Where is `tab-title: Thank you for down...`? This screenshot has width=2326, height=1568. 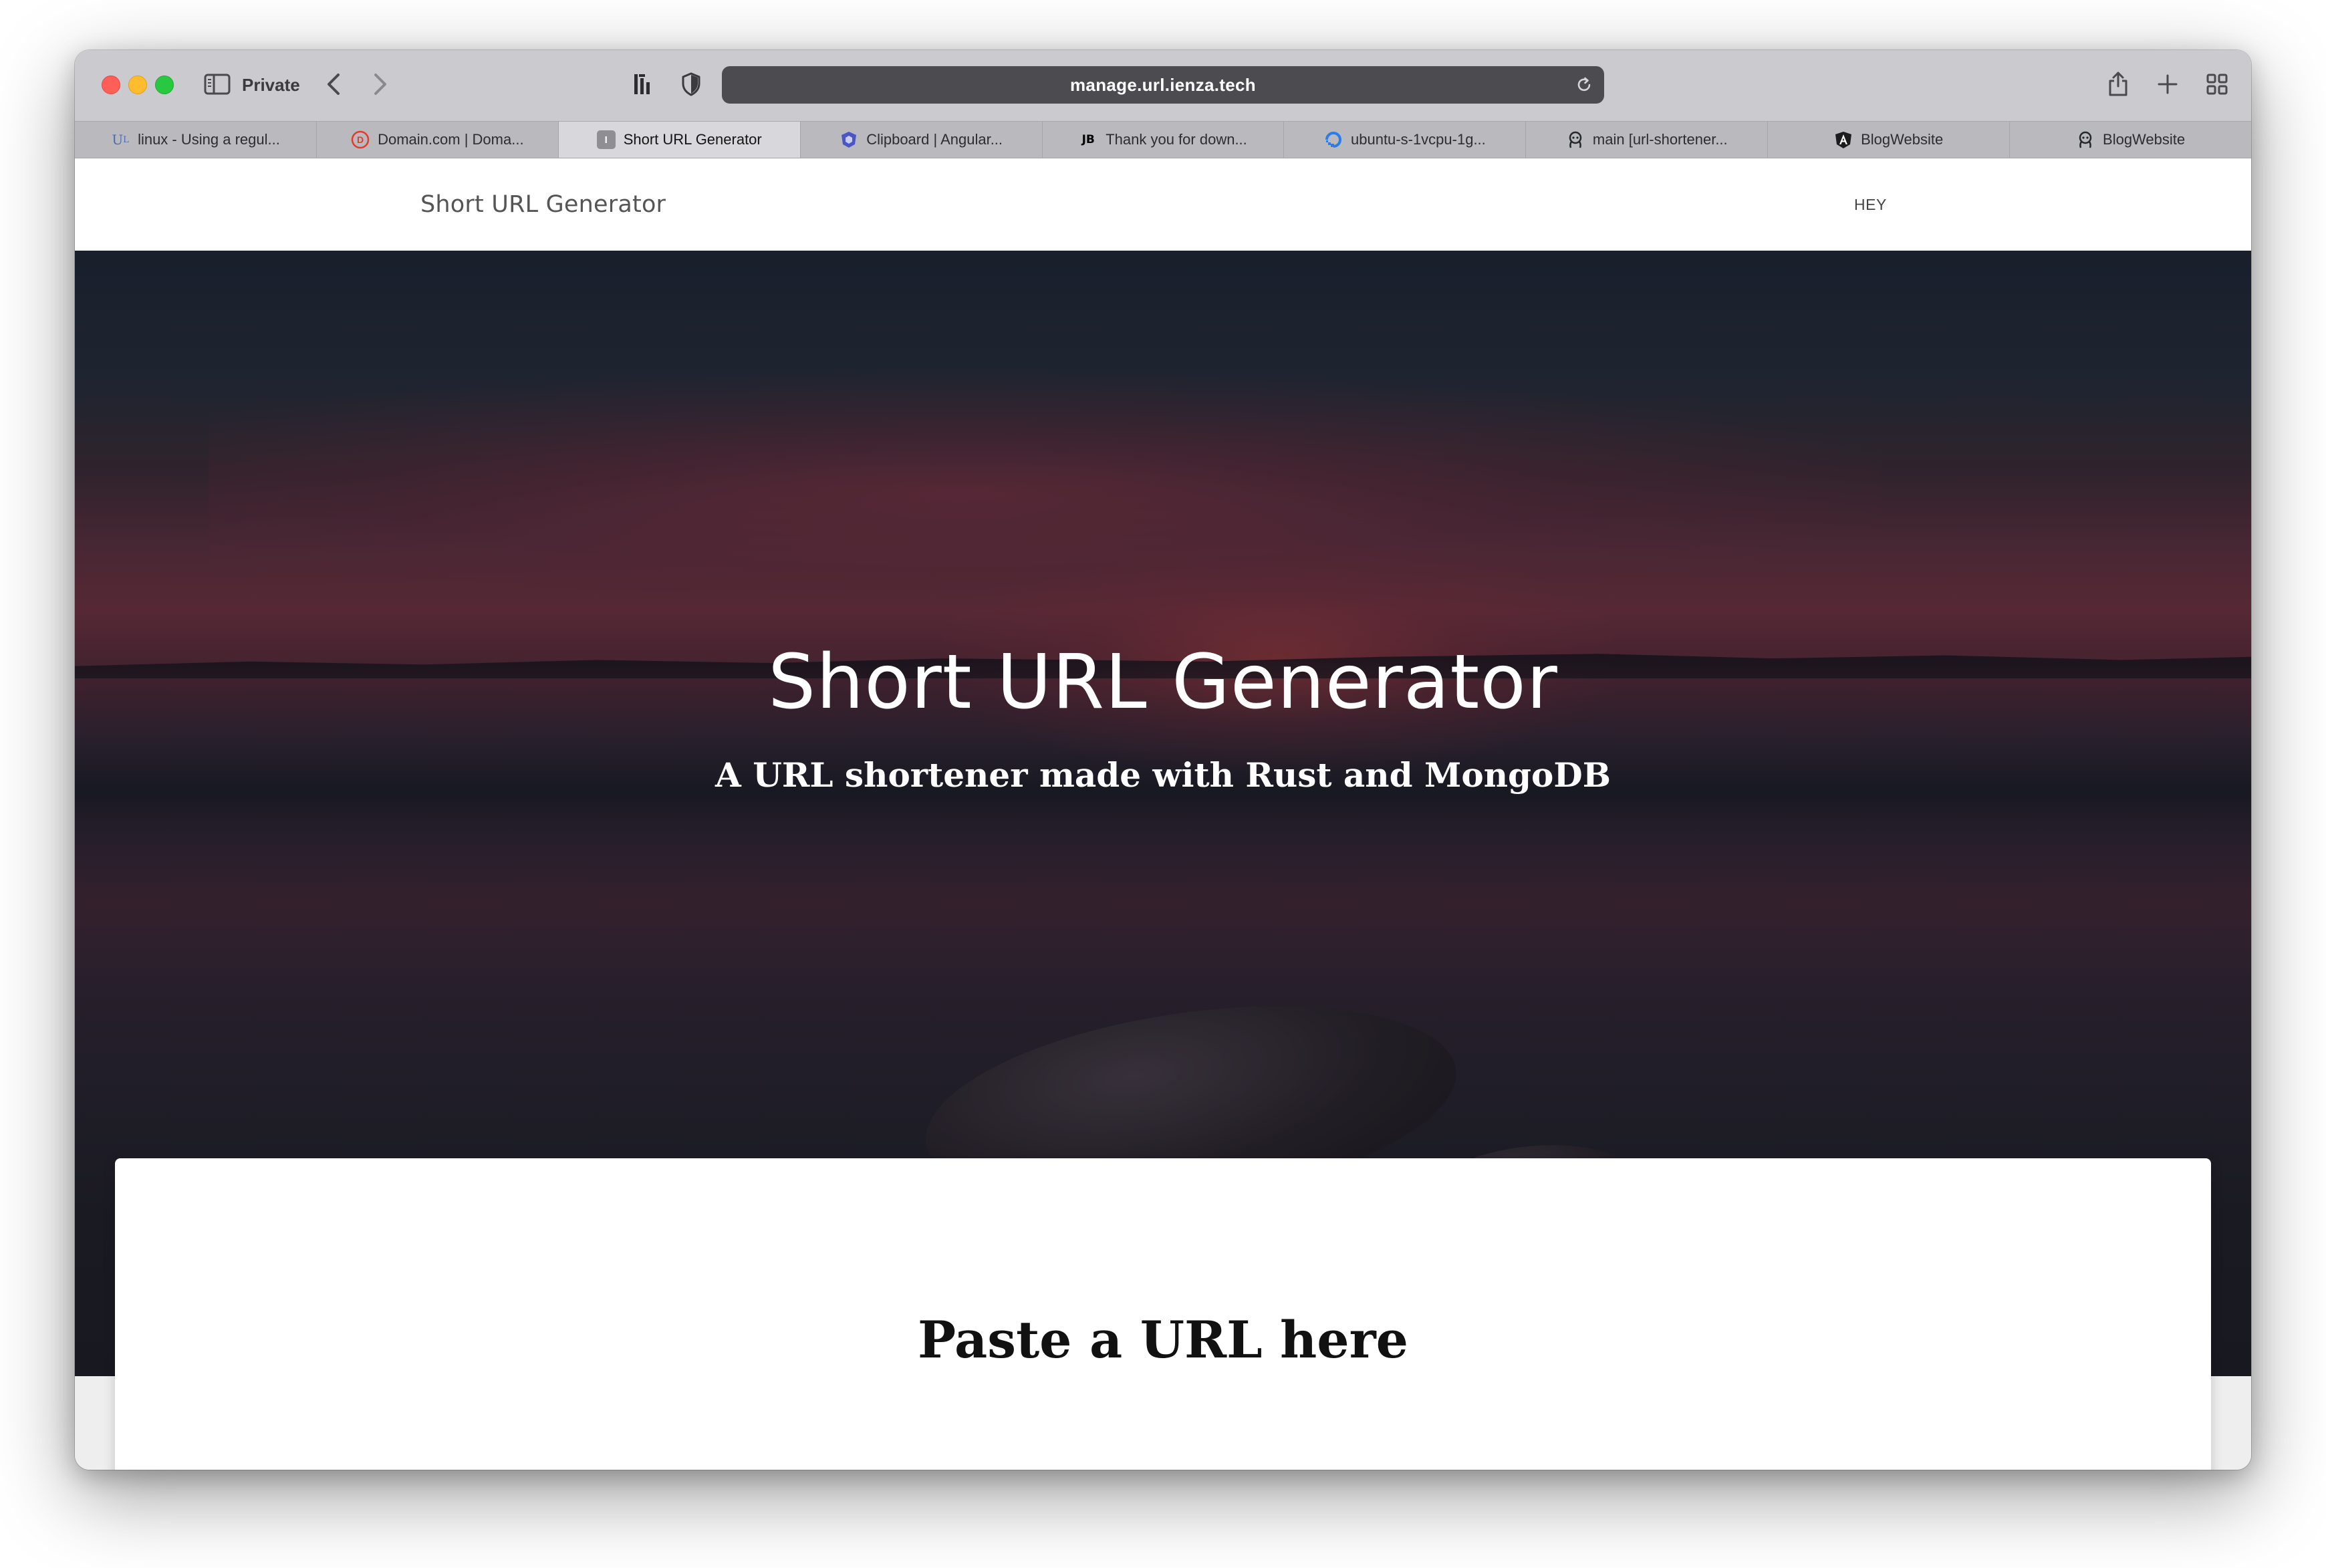
tab-title: Thank you for down... is located at coordinates (1176, 139).